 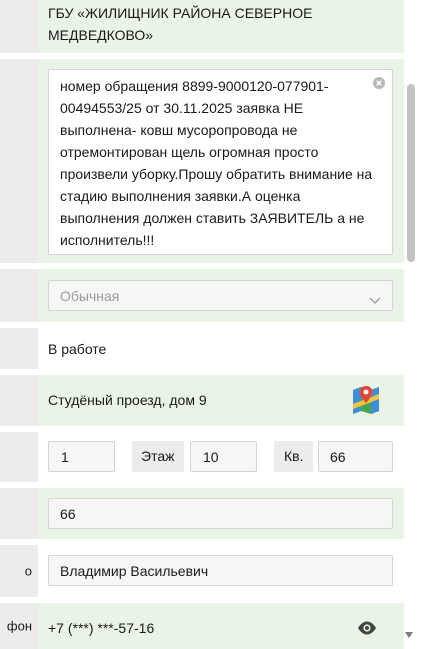 I want to click on entrance-field: 1, so click(x=81, y=456).